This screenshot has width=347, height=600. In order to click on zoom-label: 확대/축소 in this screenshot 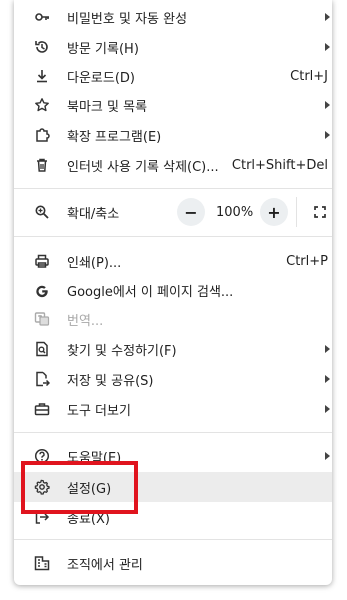, I will do `click(93, 214)`.